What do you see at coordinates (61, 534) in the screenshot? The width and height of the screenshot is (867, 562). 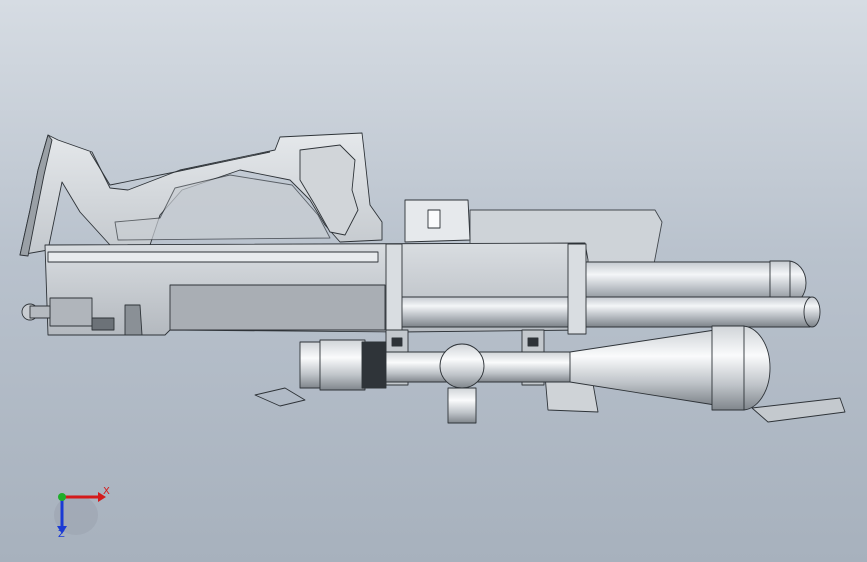 I see `triad-z-label: Z` at bounding box center [61, 534].